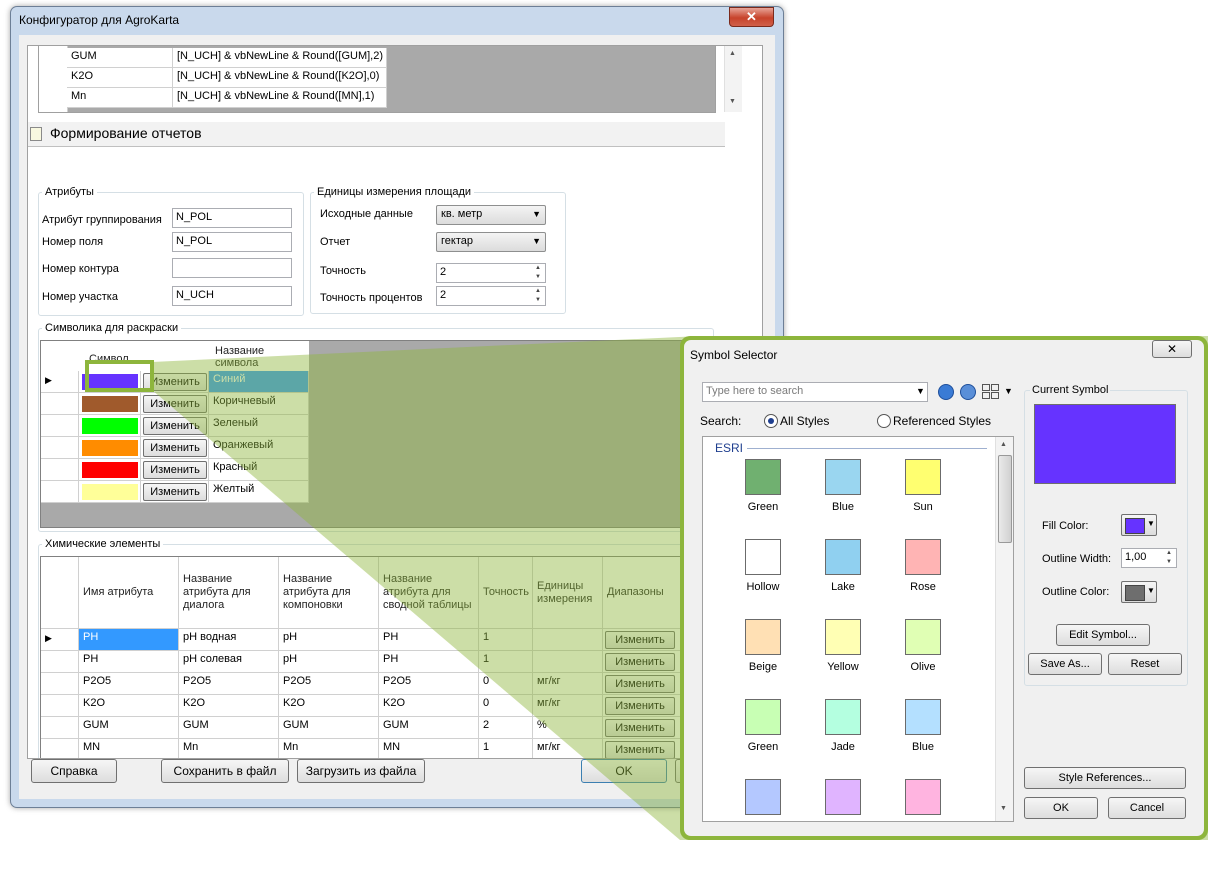  What do you see at coordinates (280, 58) in the screenshot?
I see `formula-expr-cell: [N_UCH] & vbNewLine & Round([GUM],2)` at bounding box center [280, 58].